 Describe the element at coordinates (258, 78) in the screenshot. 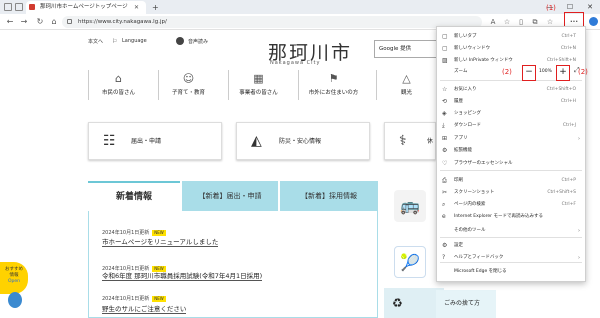

I see `business-icon: ▦` at that location.